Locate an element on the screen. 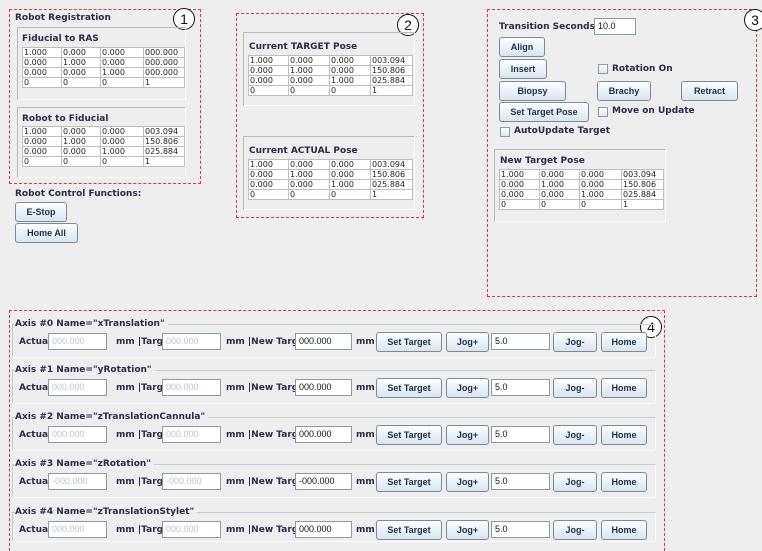 The height and width of the screenshot is (551, 762). retract-button: Retract is located at coordinates (709, 91).